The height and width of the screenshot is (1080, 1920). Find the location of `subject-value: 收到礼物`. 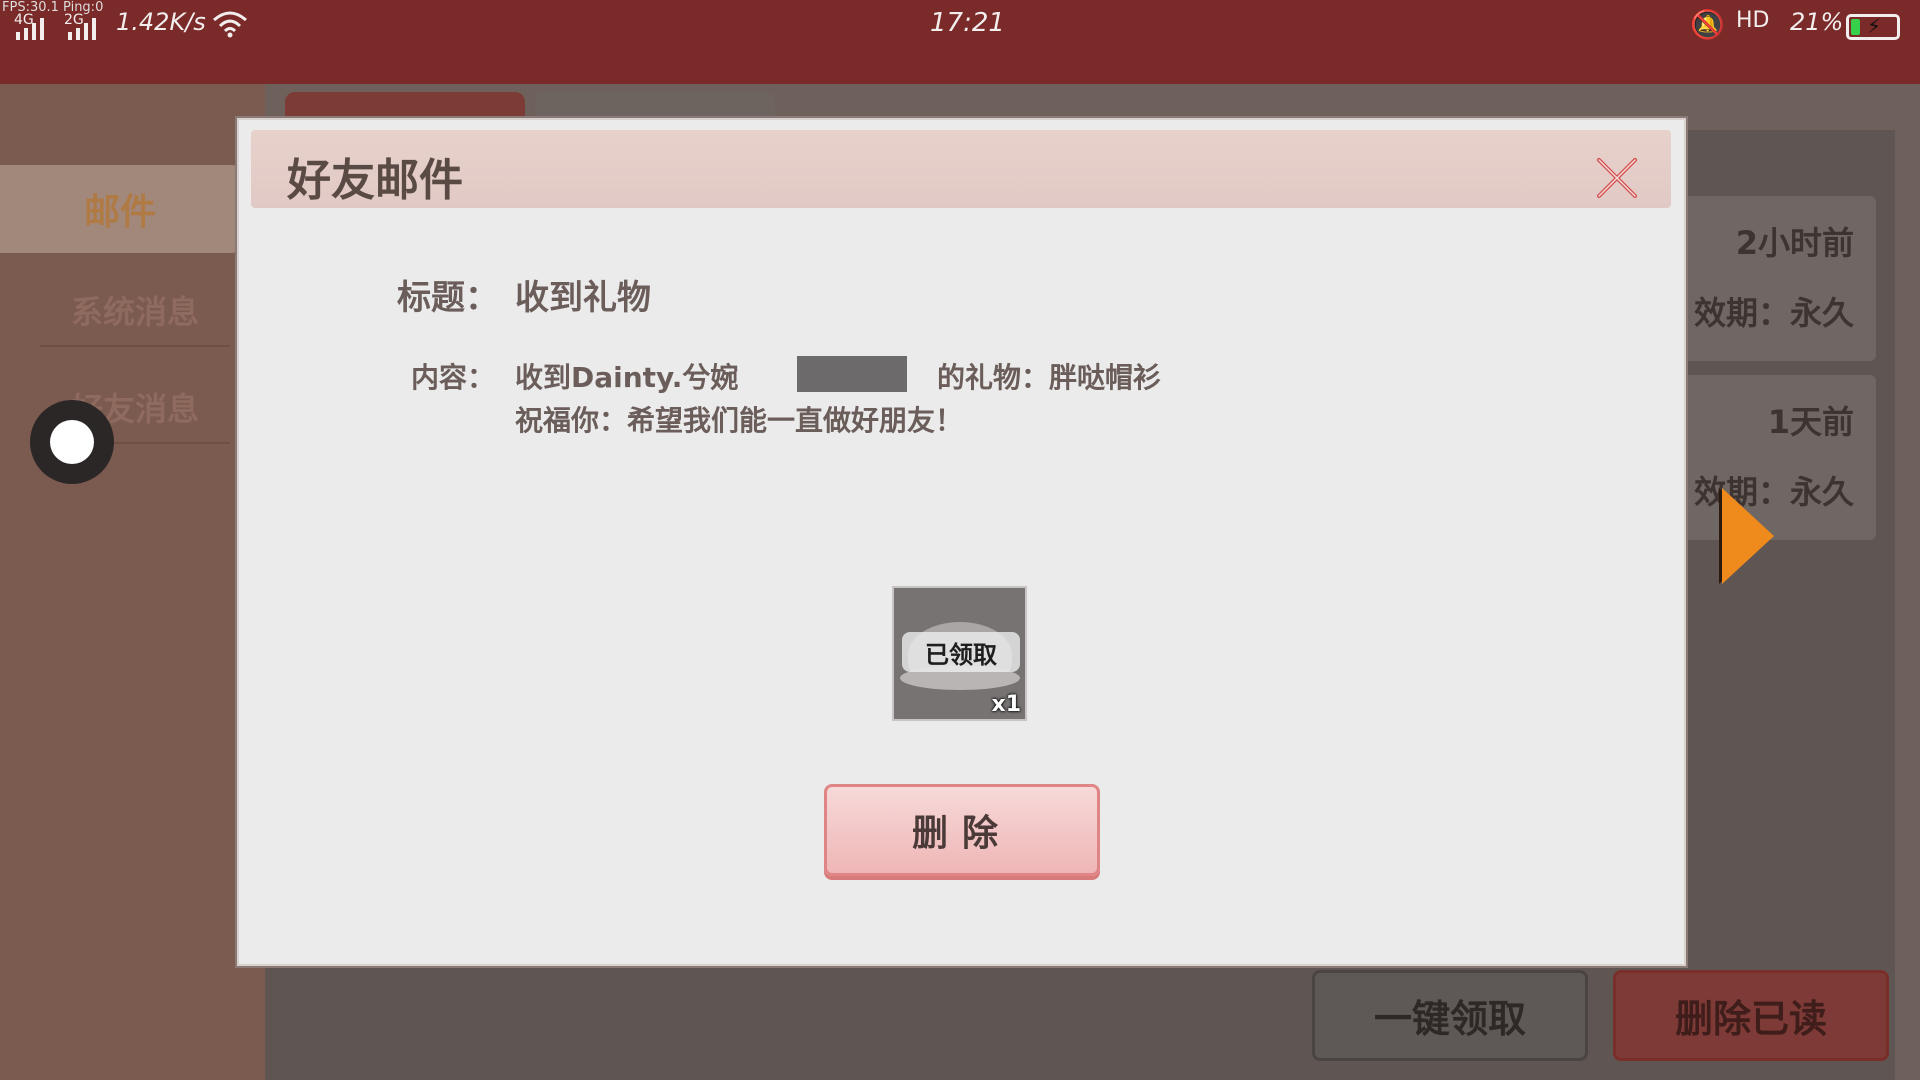

subject-value: 收到礼物 is located at coordinates (583, 298).